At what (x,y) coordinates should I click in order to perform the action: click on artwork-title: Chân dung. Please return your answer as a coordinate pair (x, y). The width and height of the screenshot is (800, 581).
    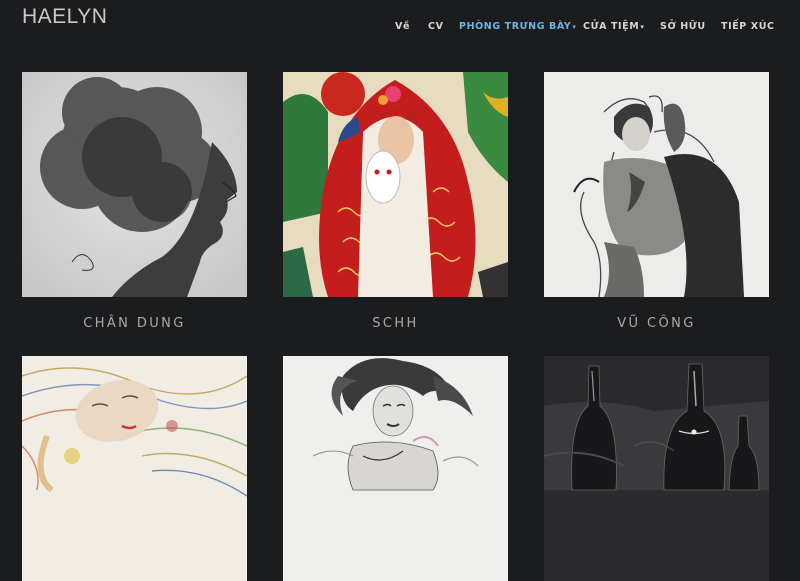
    Looking at the image, I should click on (134, 323).